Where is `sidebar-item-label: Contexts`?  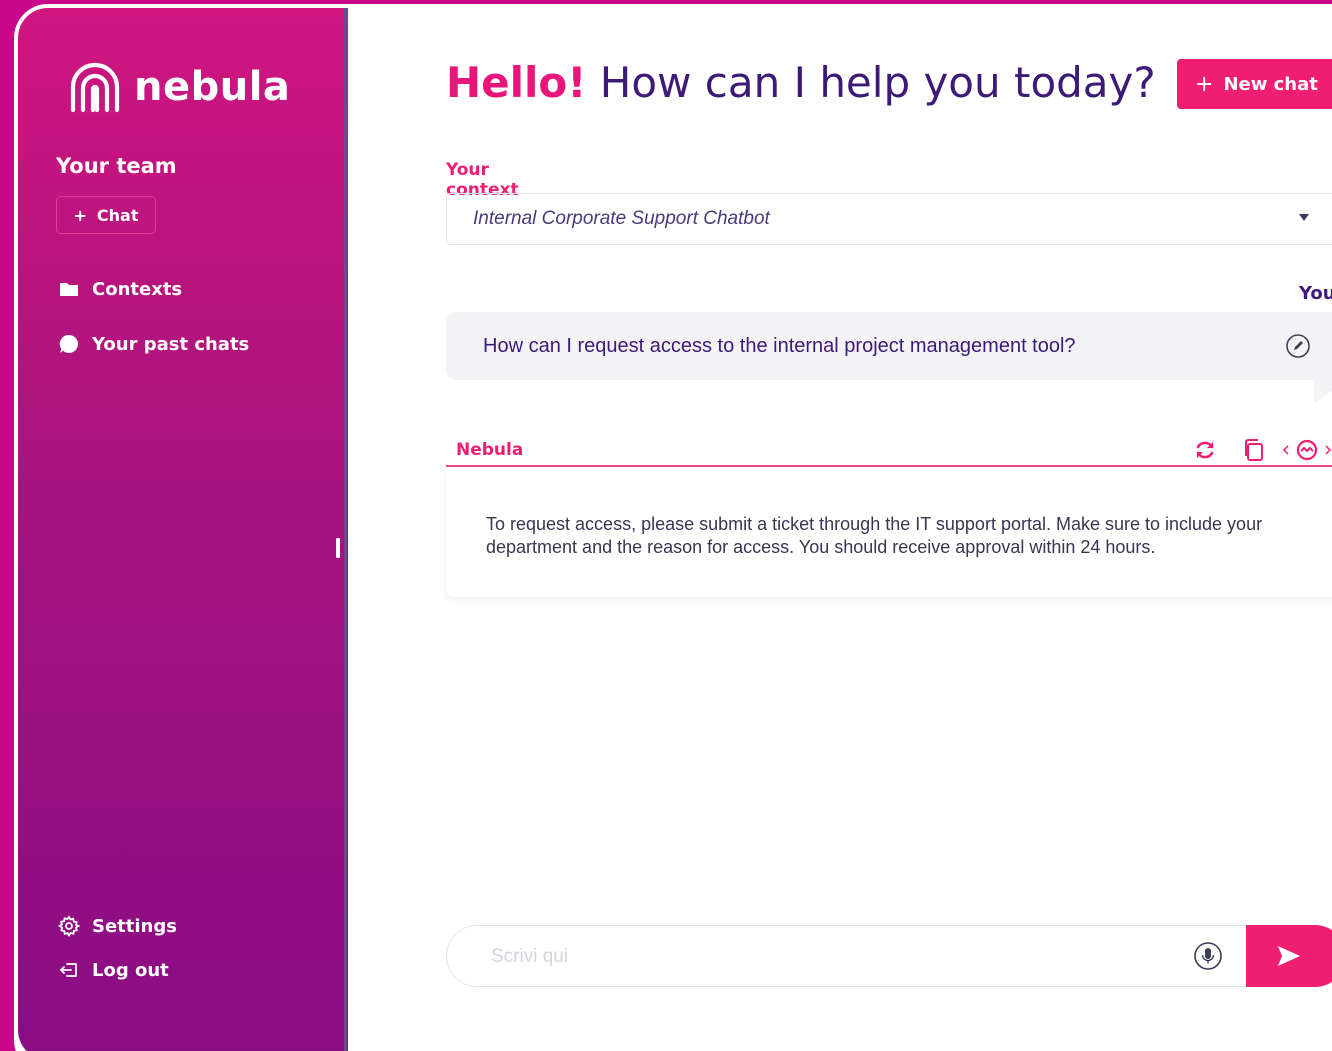 sidebar-item-label: Contexts is located at coordinates (137, 289).